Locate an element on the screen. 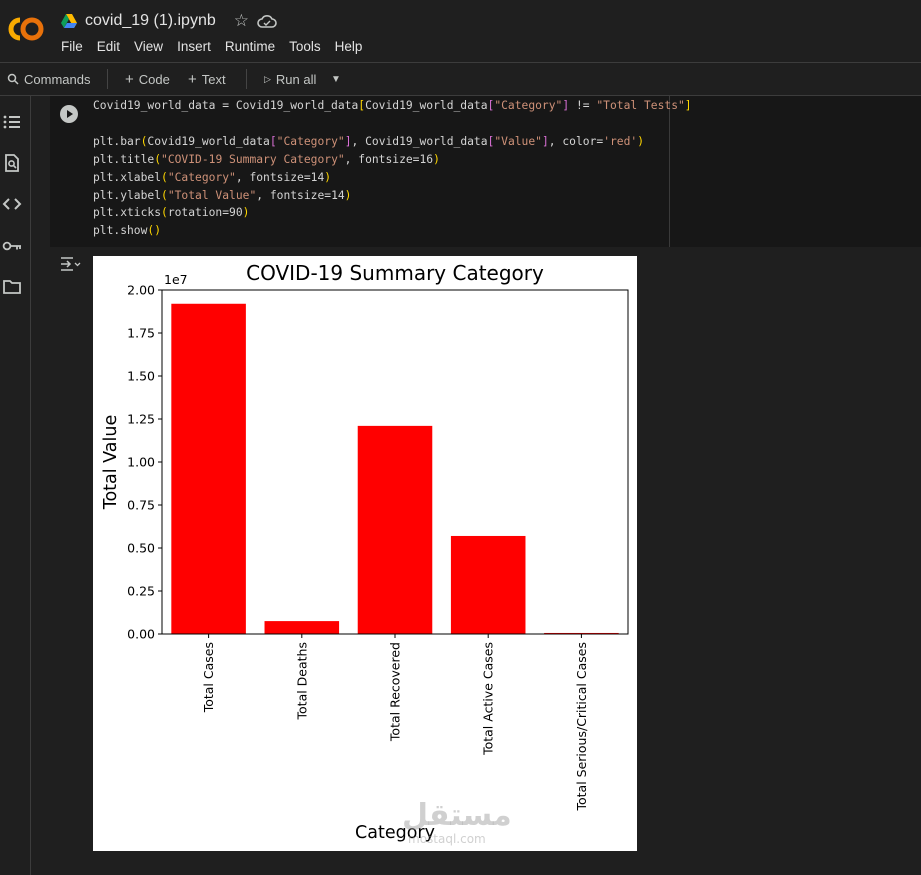 This screenshot has height=875, width=921. watermark-arabic: مستقل is located at coordinates (457, 815).